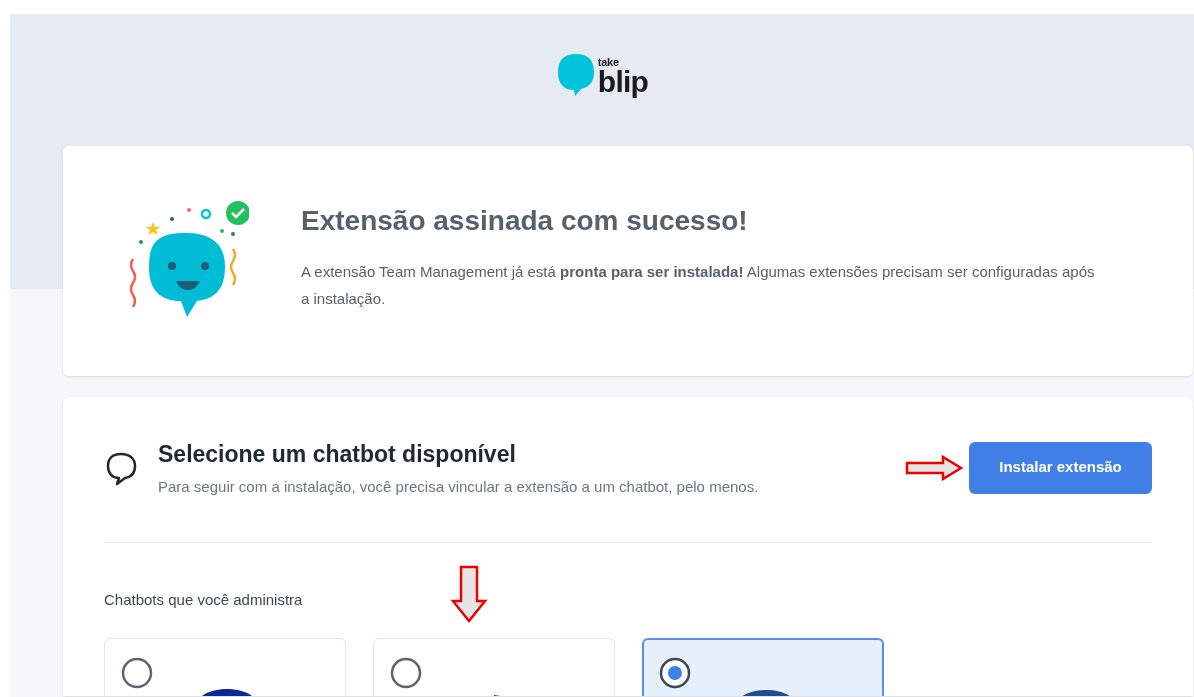 The height and width of the screenshot is (697, 1194). Describe the element at coordinates (623, 82) in the screenshot. I see `logo-text: blip` at that location.